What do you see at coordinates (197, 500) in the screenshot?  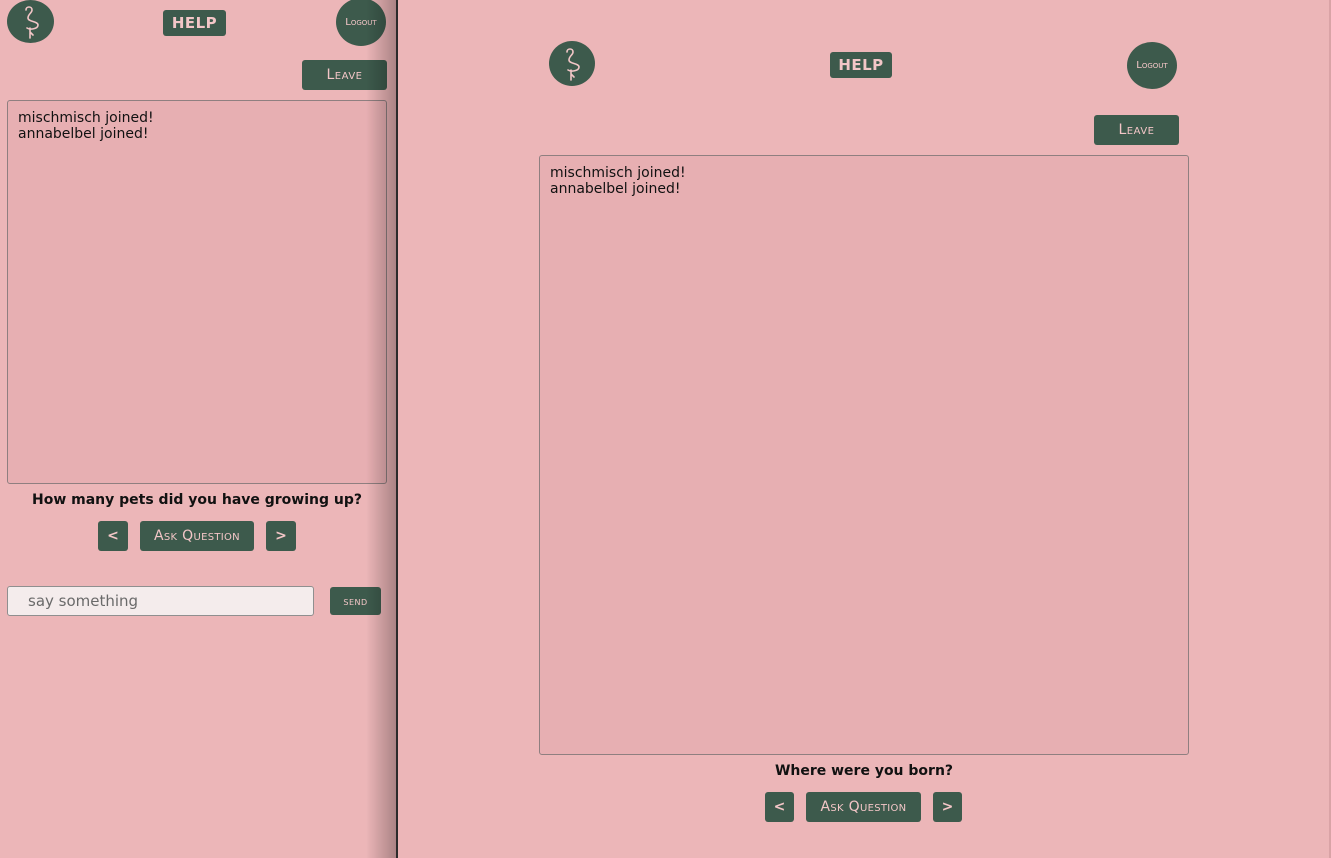 I see `question-text: How many pets did you have growing up?` at bounding box center [197, 500].